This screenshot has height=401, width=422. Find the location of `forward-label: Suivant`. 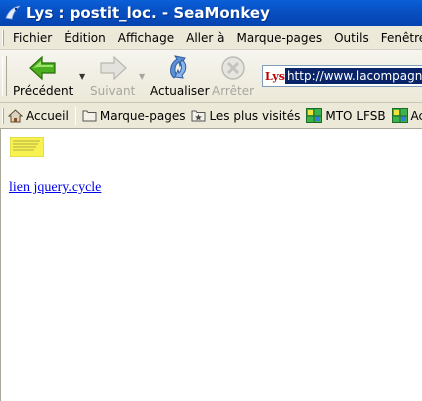

forward-label: Suivant is located at coordinates (113, 91).